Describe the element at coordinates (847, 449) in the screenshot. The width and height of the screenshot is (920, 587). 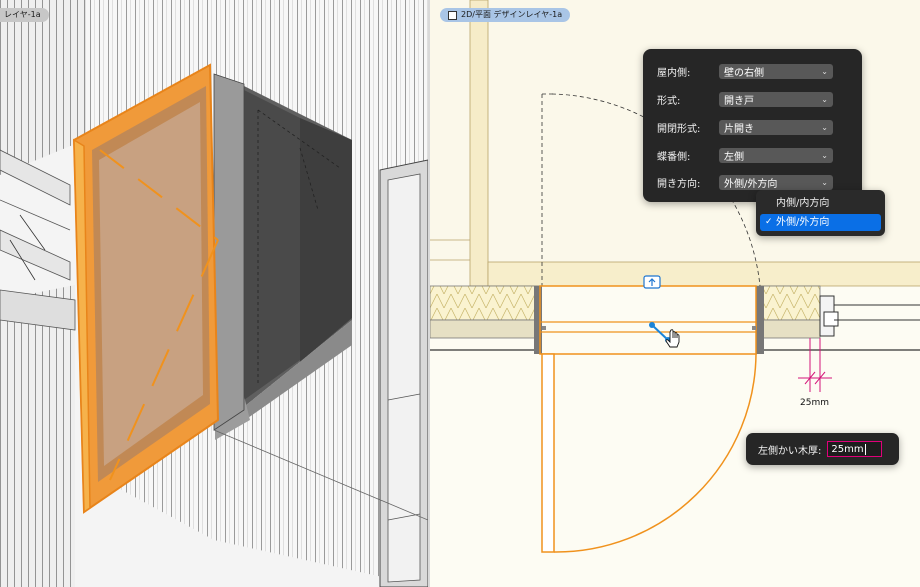
I see `thickness-value: 25mm` at that location.